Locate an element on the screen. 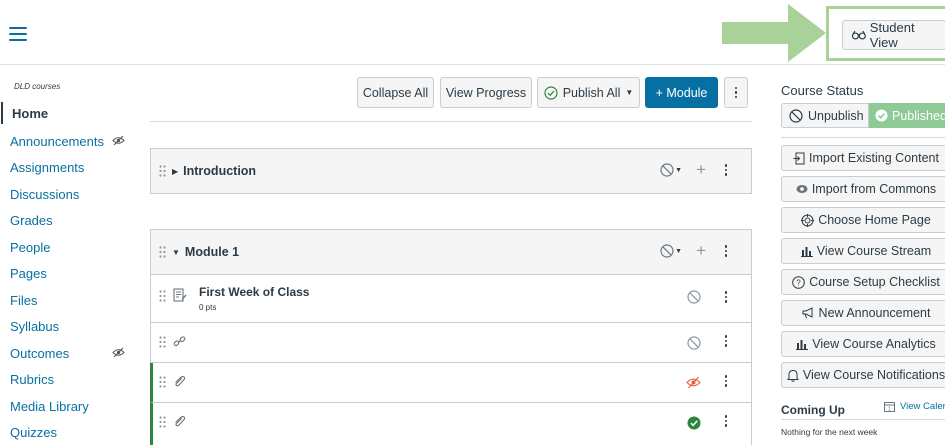 The width and height of the screenshot is (945, 445). nav-item-media-library: Media Library is located at coordinates (67, 406).